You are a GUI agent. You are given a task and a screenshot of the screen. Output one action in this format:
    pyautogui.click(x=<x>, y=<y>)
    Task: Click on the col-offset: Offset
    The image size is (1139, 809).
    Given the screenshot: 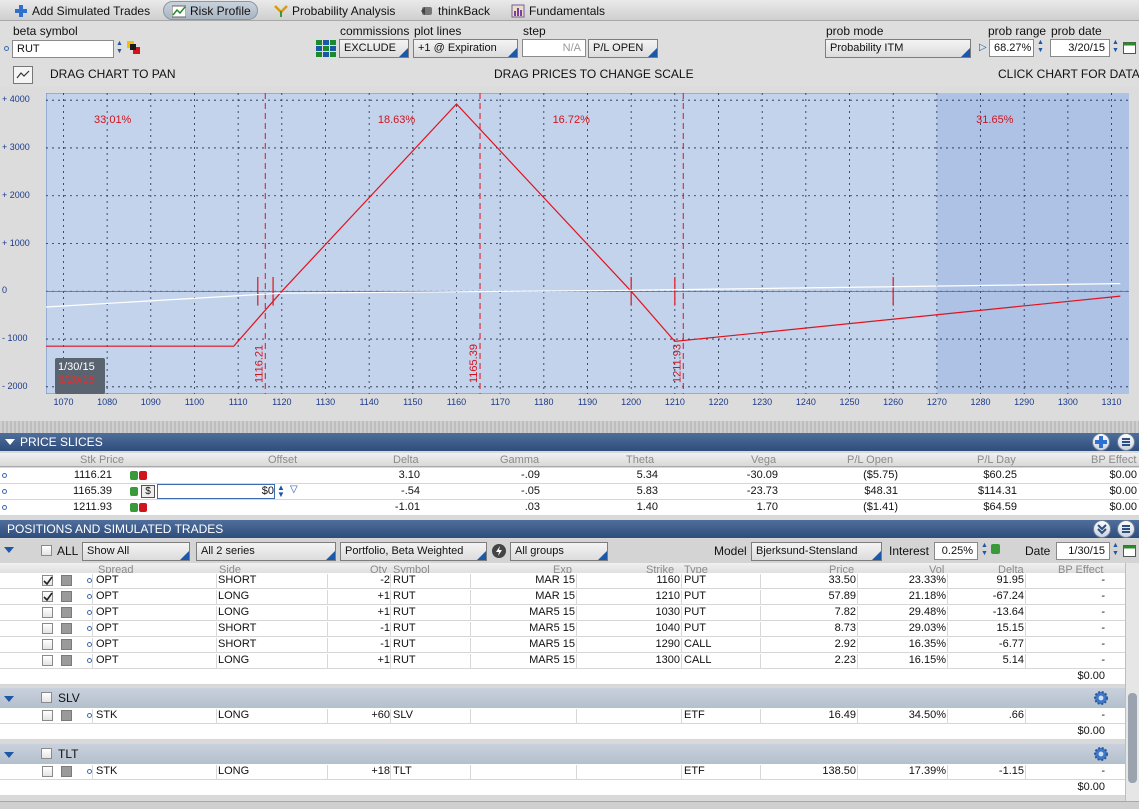 What is the action you would take?
    pyautogui.click(x=282, y=460)
    